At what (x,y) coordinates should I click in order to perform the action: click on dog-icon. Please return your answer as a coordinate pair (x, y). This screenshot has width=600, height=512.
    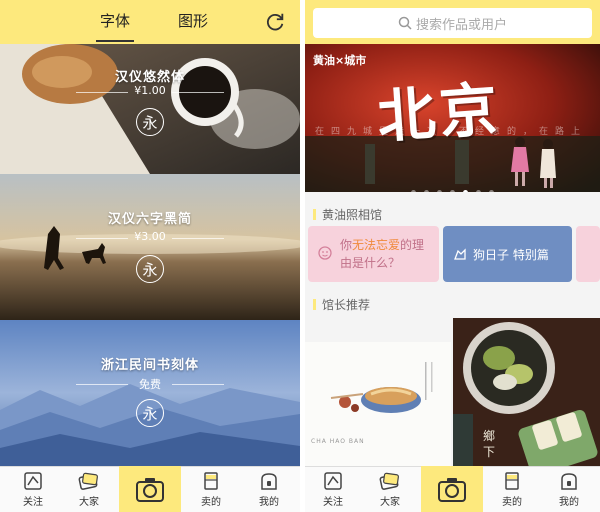
    Looking at the image, I should click on (460, 254).